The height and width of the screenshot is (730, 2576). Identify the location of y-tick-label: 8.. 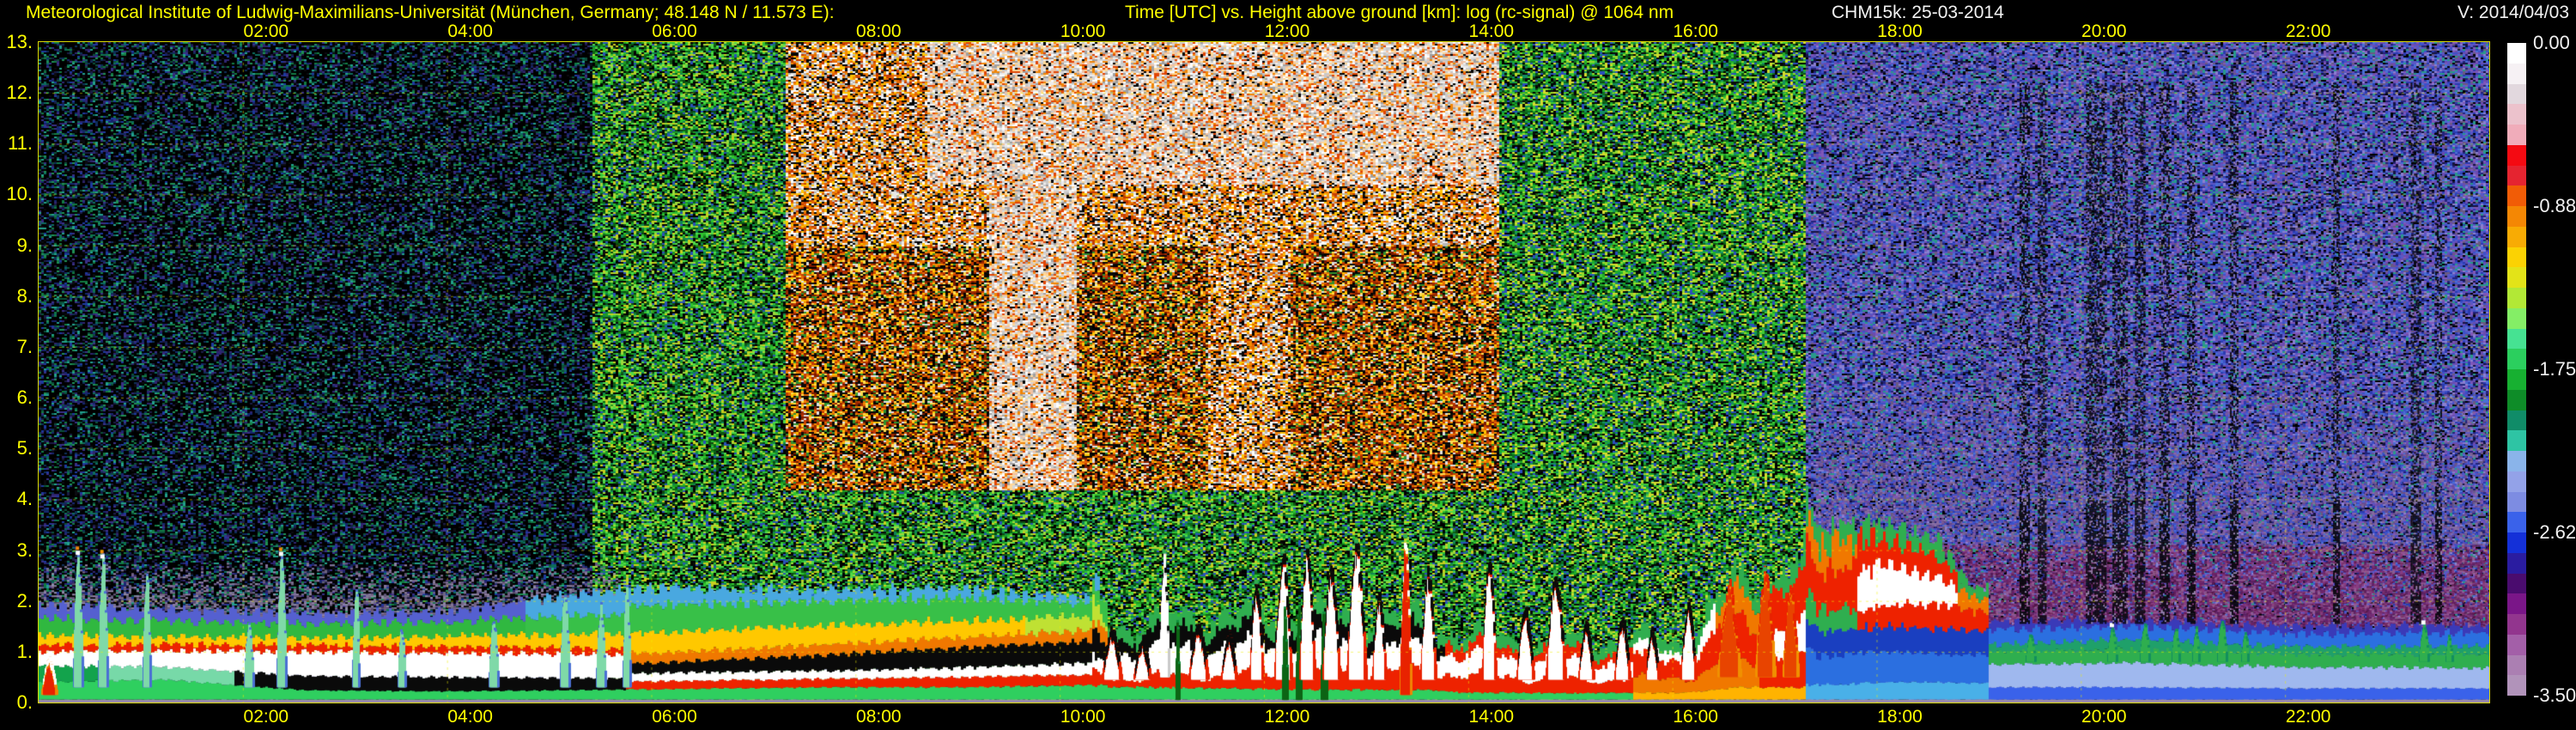
(25, 295).